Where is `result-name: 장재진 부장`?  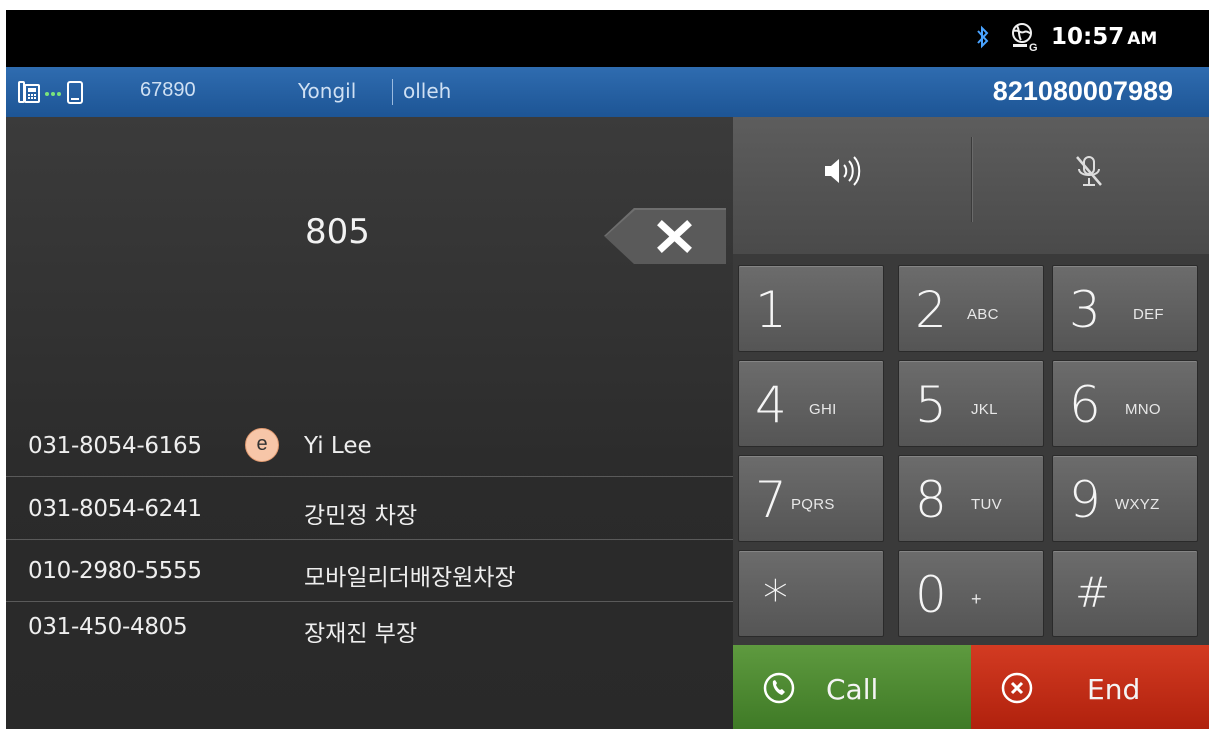 result-name: 장재진 부장 is located at coordinates (361, 634).